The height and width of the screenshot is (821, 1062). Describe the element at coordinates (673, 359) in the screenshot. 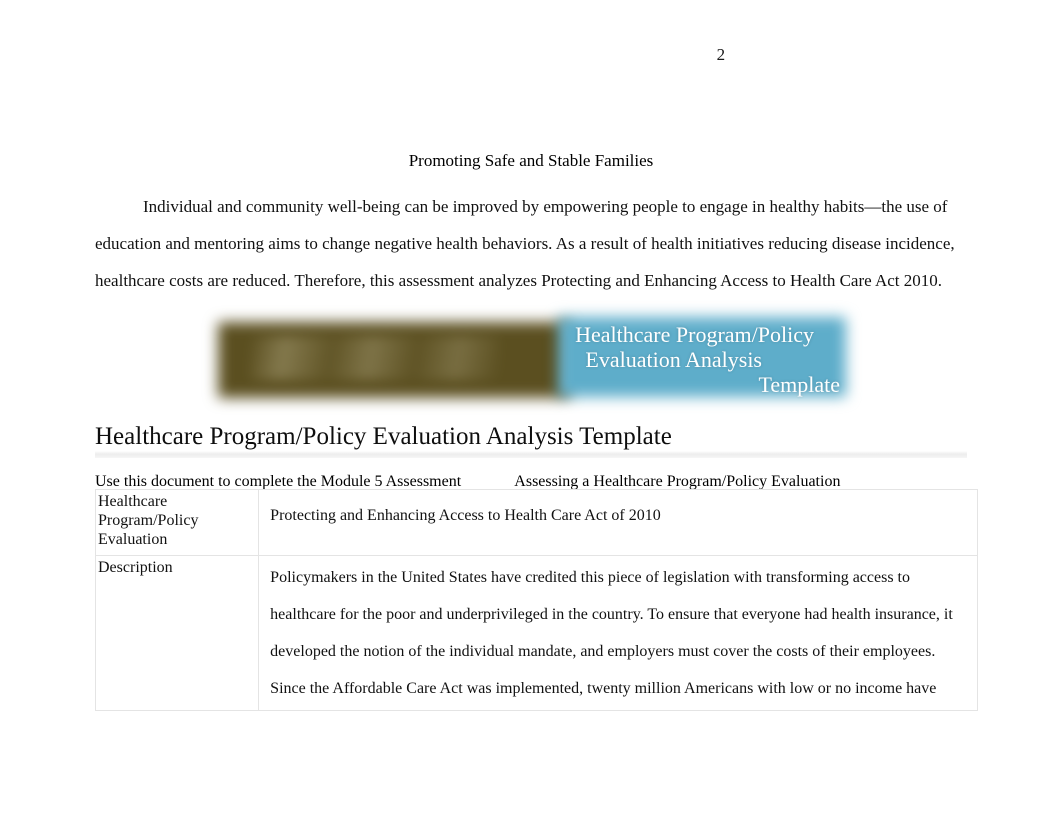

I see `banner-title-line-2: Evaluation Analysis` at that location.